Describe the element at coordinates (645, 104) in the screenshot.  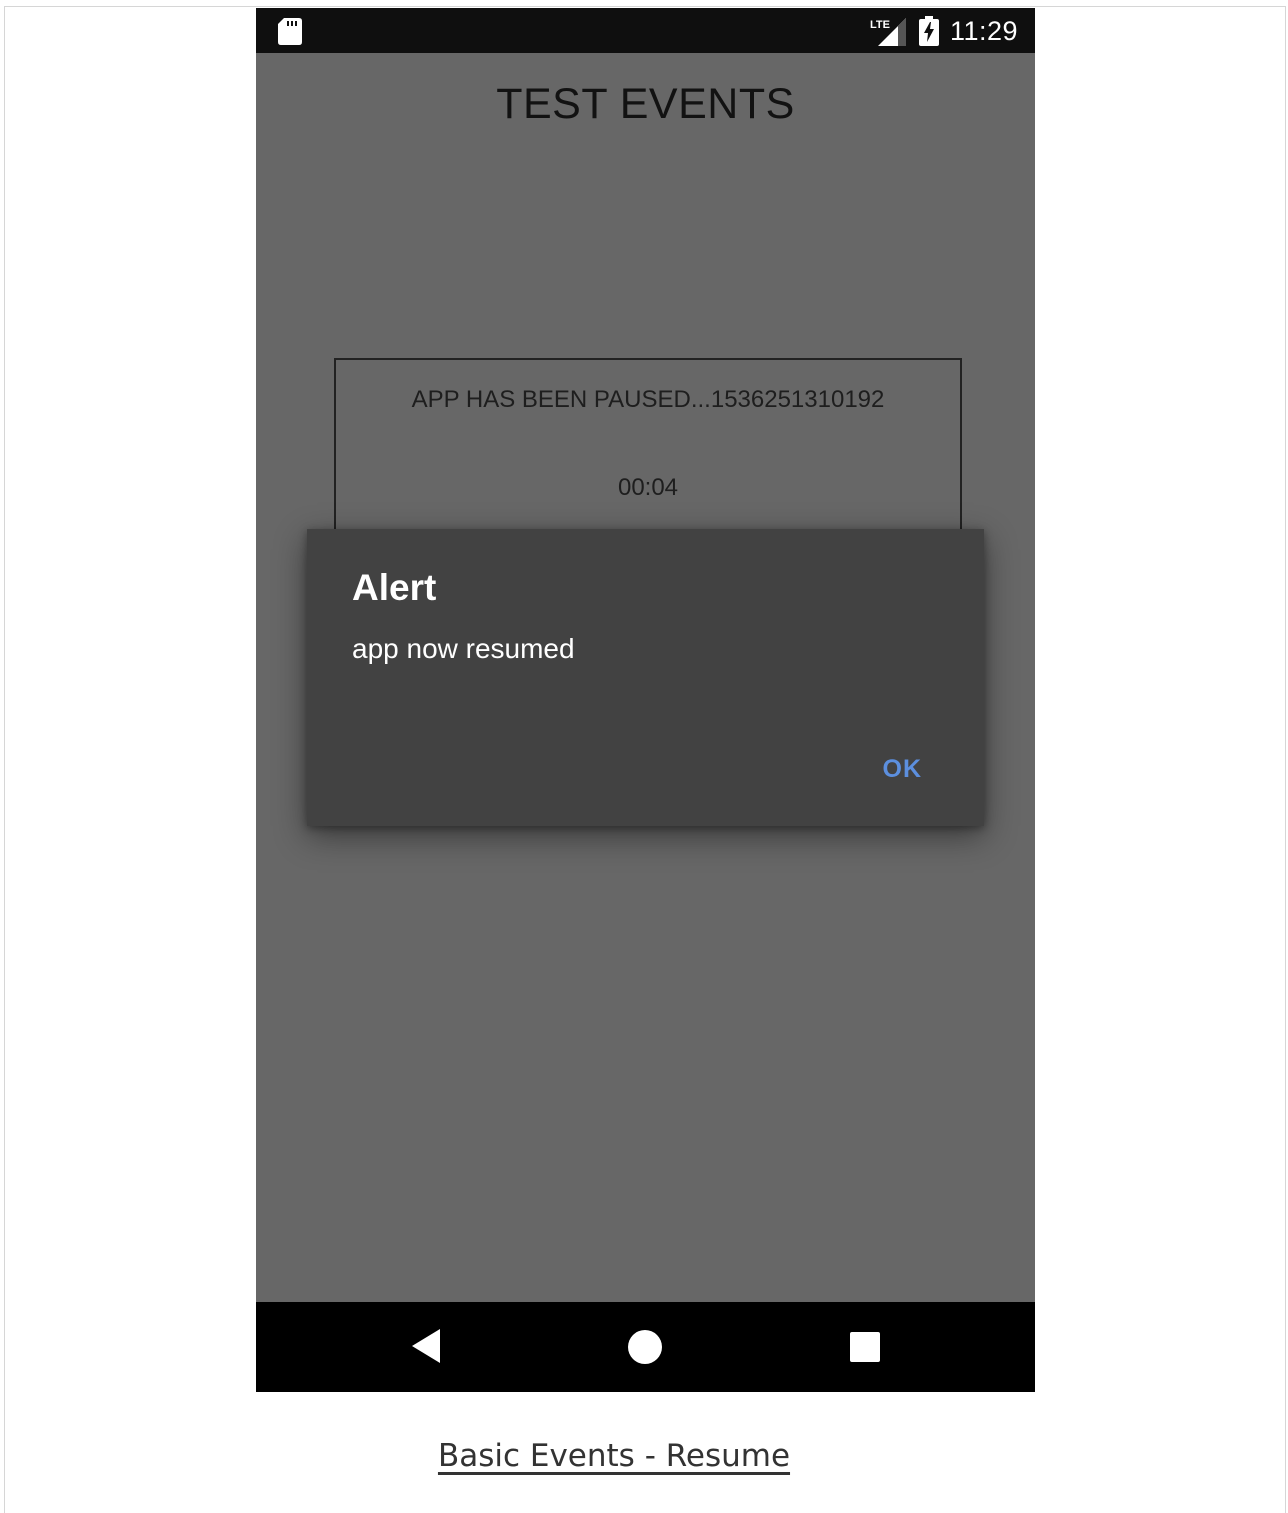
I see `page-title: TEST EVENTS` at that location.